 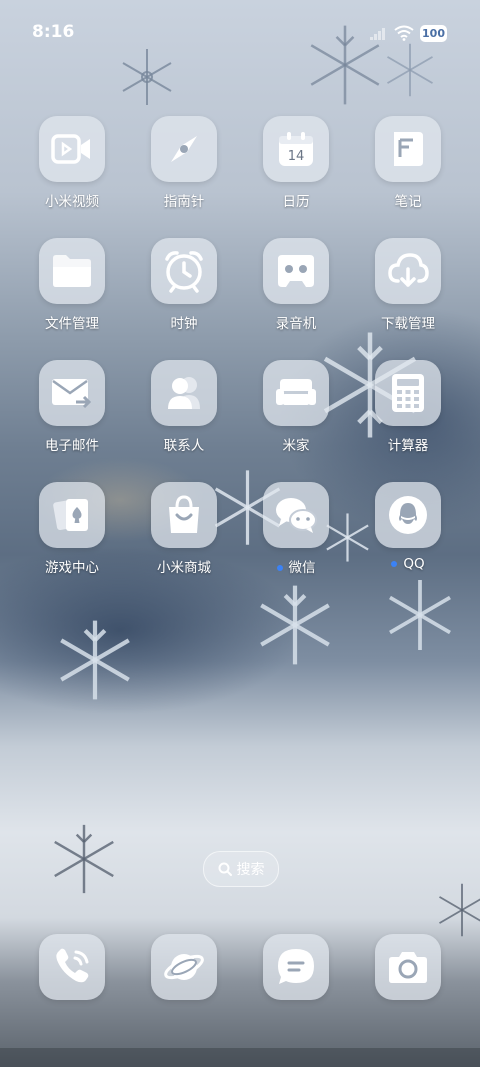 What do you see at coordinates (72, 202) in the screenshot?
I see `app-label: 小米视频` at bounding box center [72, 202].